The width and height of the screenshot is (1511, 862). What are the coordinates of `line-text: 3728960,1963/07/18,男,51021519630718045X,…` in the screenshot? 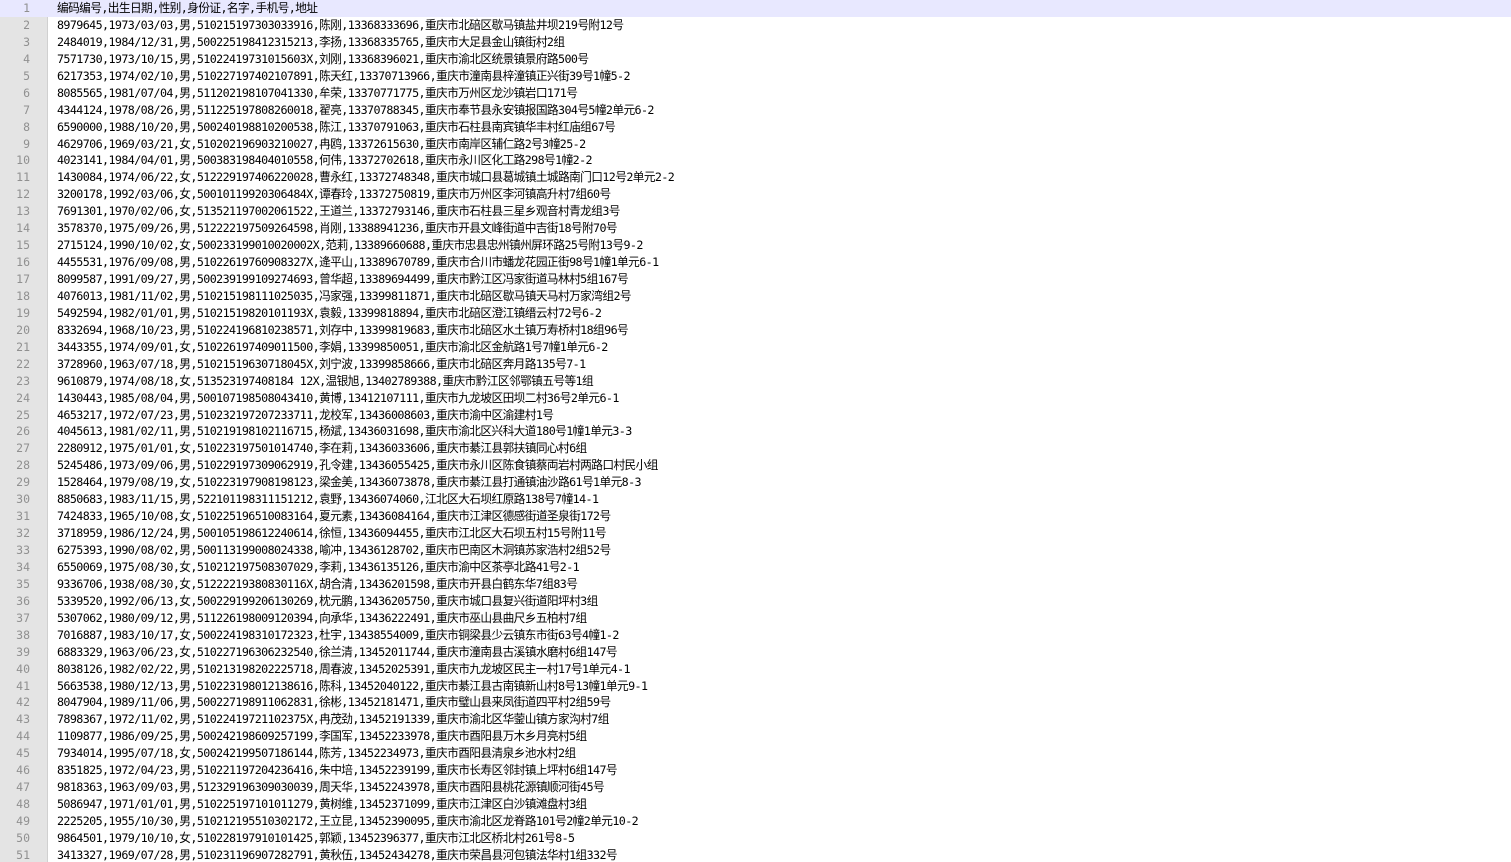 It's located at (321, 364).